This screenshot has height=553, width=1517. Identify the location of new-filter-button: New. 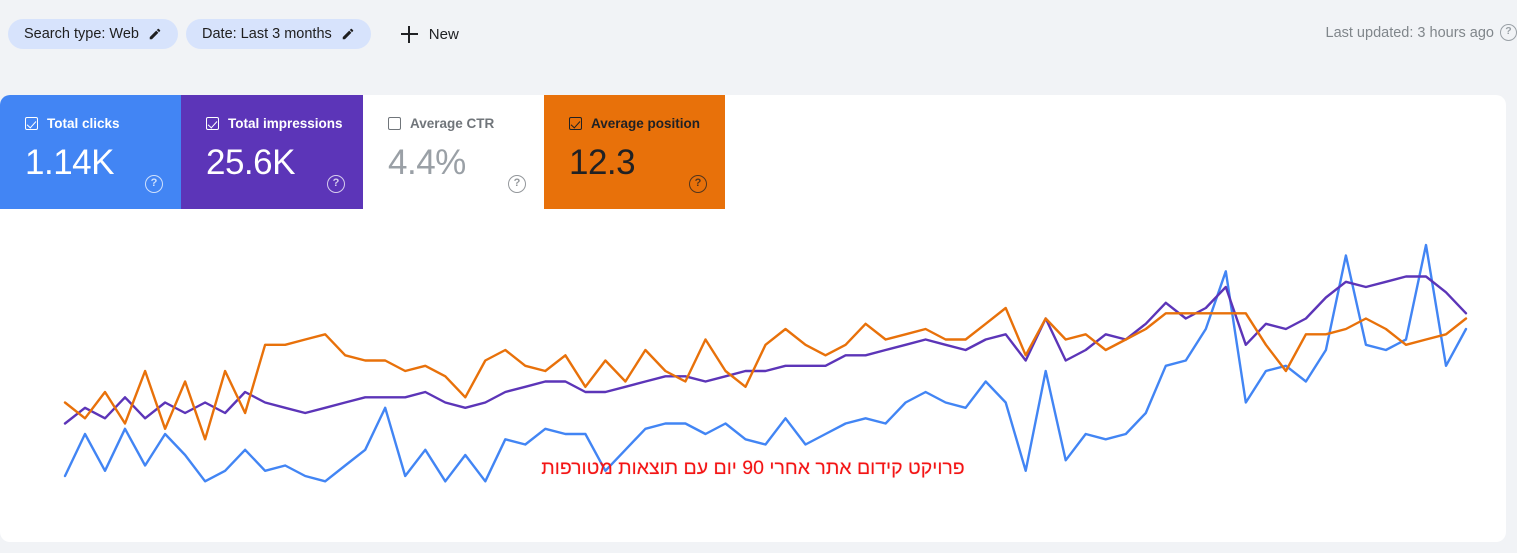
(430, 34).